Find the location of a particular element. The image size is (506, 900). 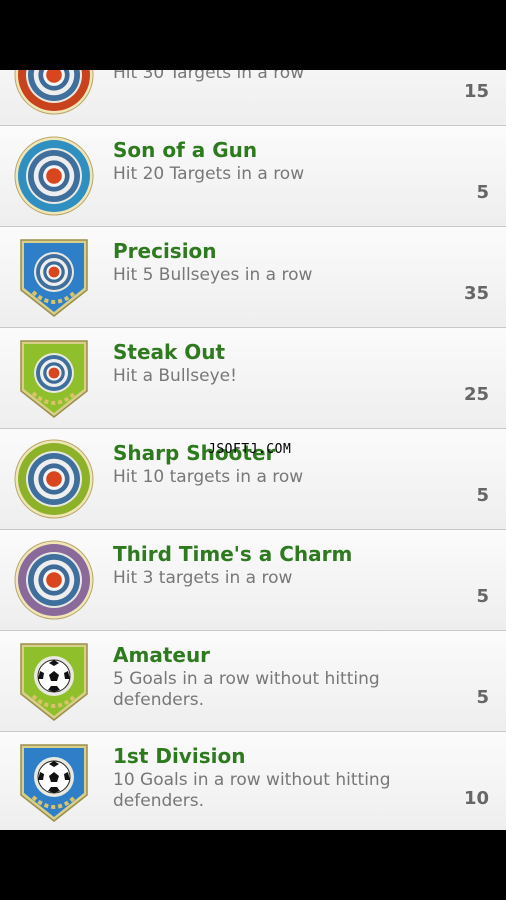

target-shield-green-icon is located at coordinates (54, 379).